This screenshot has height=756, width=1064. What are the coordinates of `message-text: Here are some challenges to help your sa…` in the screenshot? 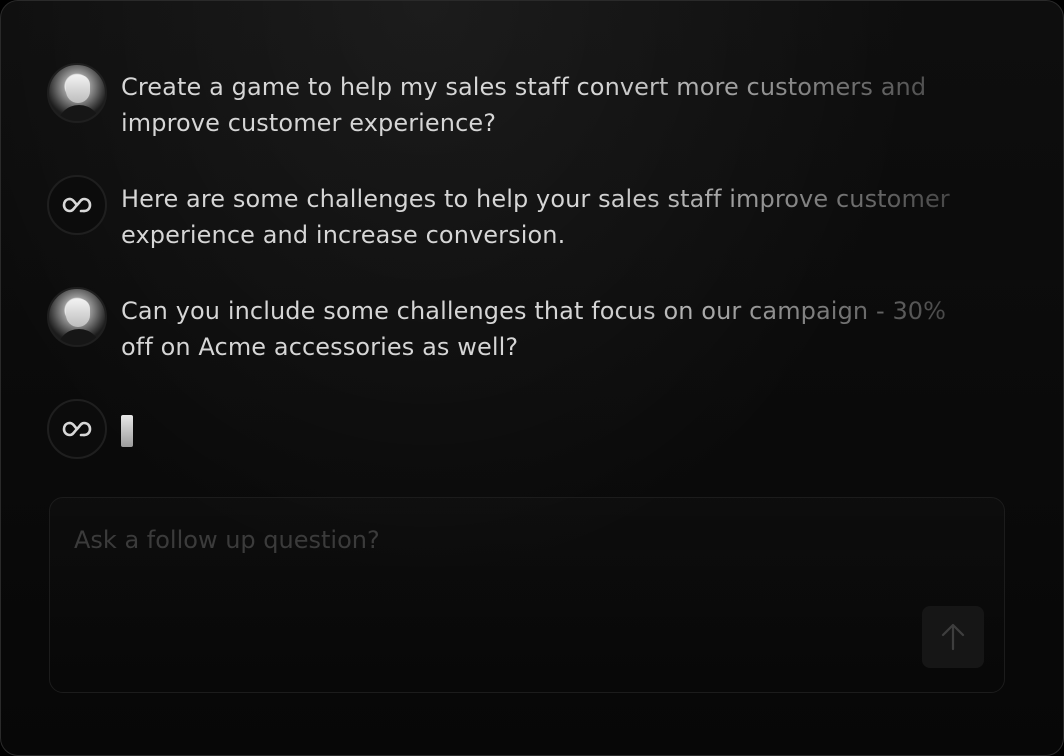 It's located at (551, 217).